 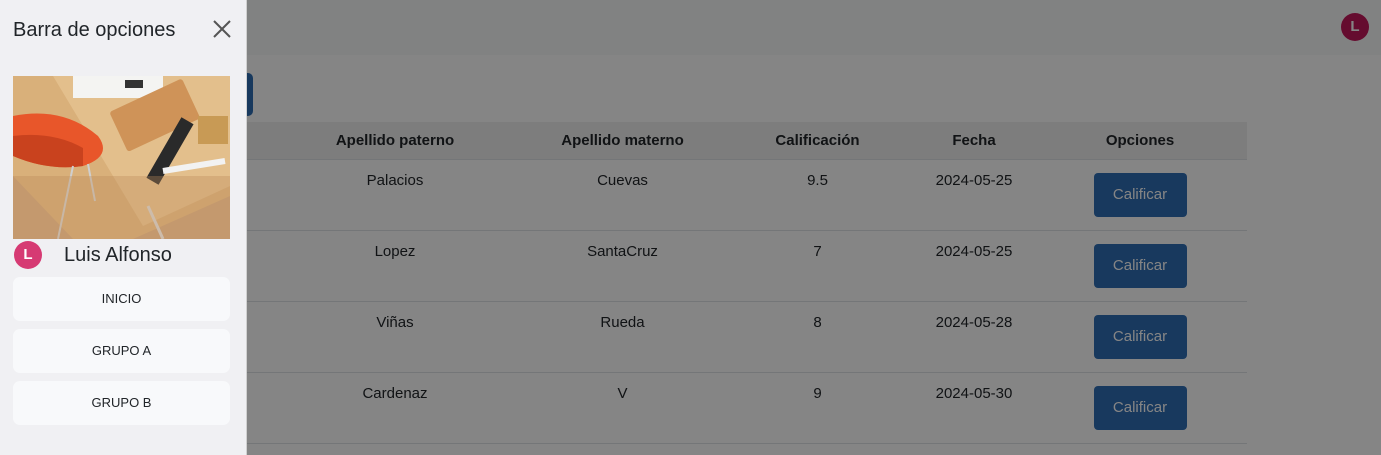 I want to click on desk-photo, so click(x=121, y=157).